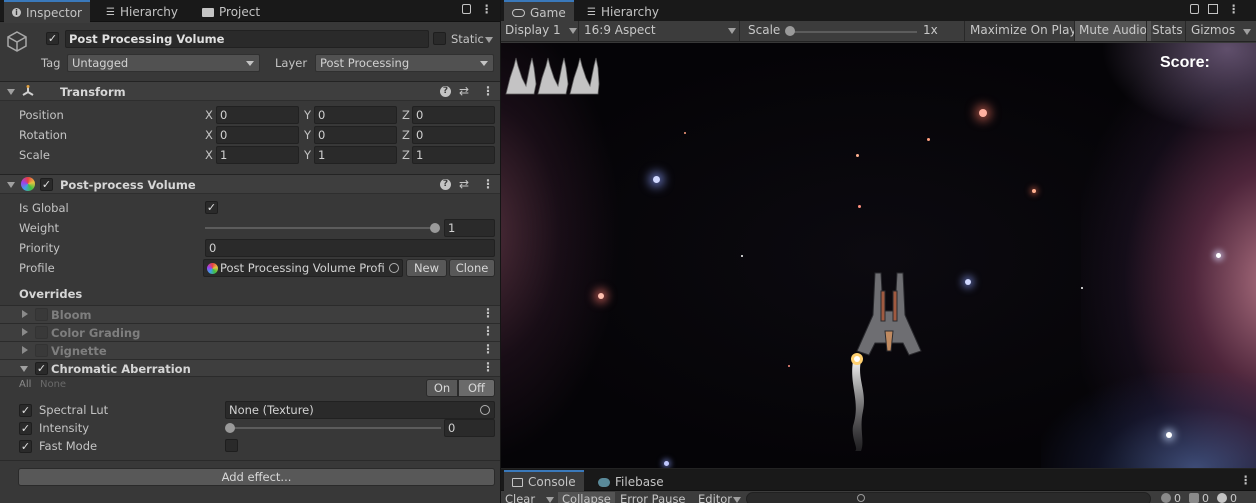 The width and height of the screenshot is (1256, 503). What do you see at coordinates (1213, 9) in the screenshot?
I see `maximize-icon` at bounding box center [1213, 9].